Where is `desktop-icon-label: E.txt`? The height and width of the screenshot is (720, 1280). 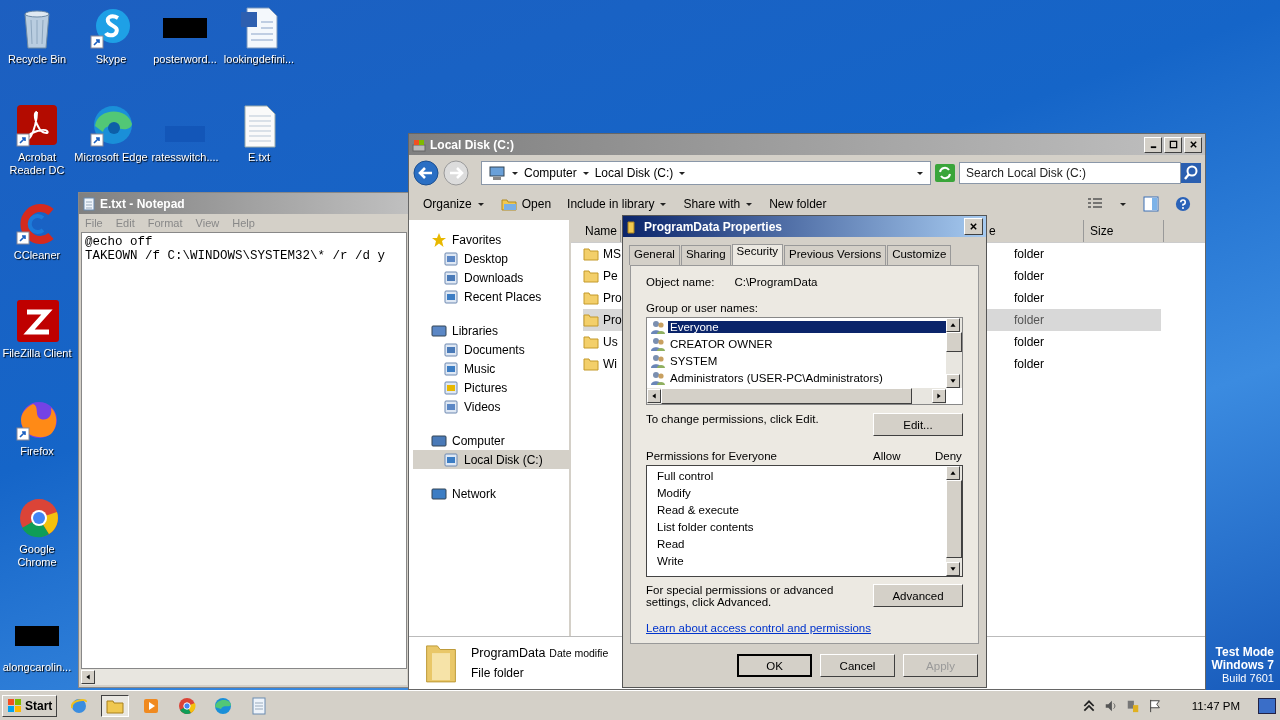 desktop-icon-label: E.txt is located at coordinates (259, 157).